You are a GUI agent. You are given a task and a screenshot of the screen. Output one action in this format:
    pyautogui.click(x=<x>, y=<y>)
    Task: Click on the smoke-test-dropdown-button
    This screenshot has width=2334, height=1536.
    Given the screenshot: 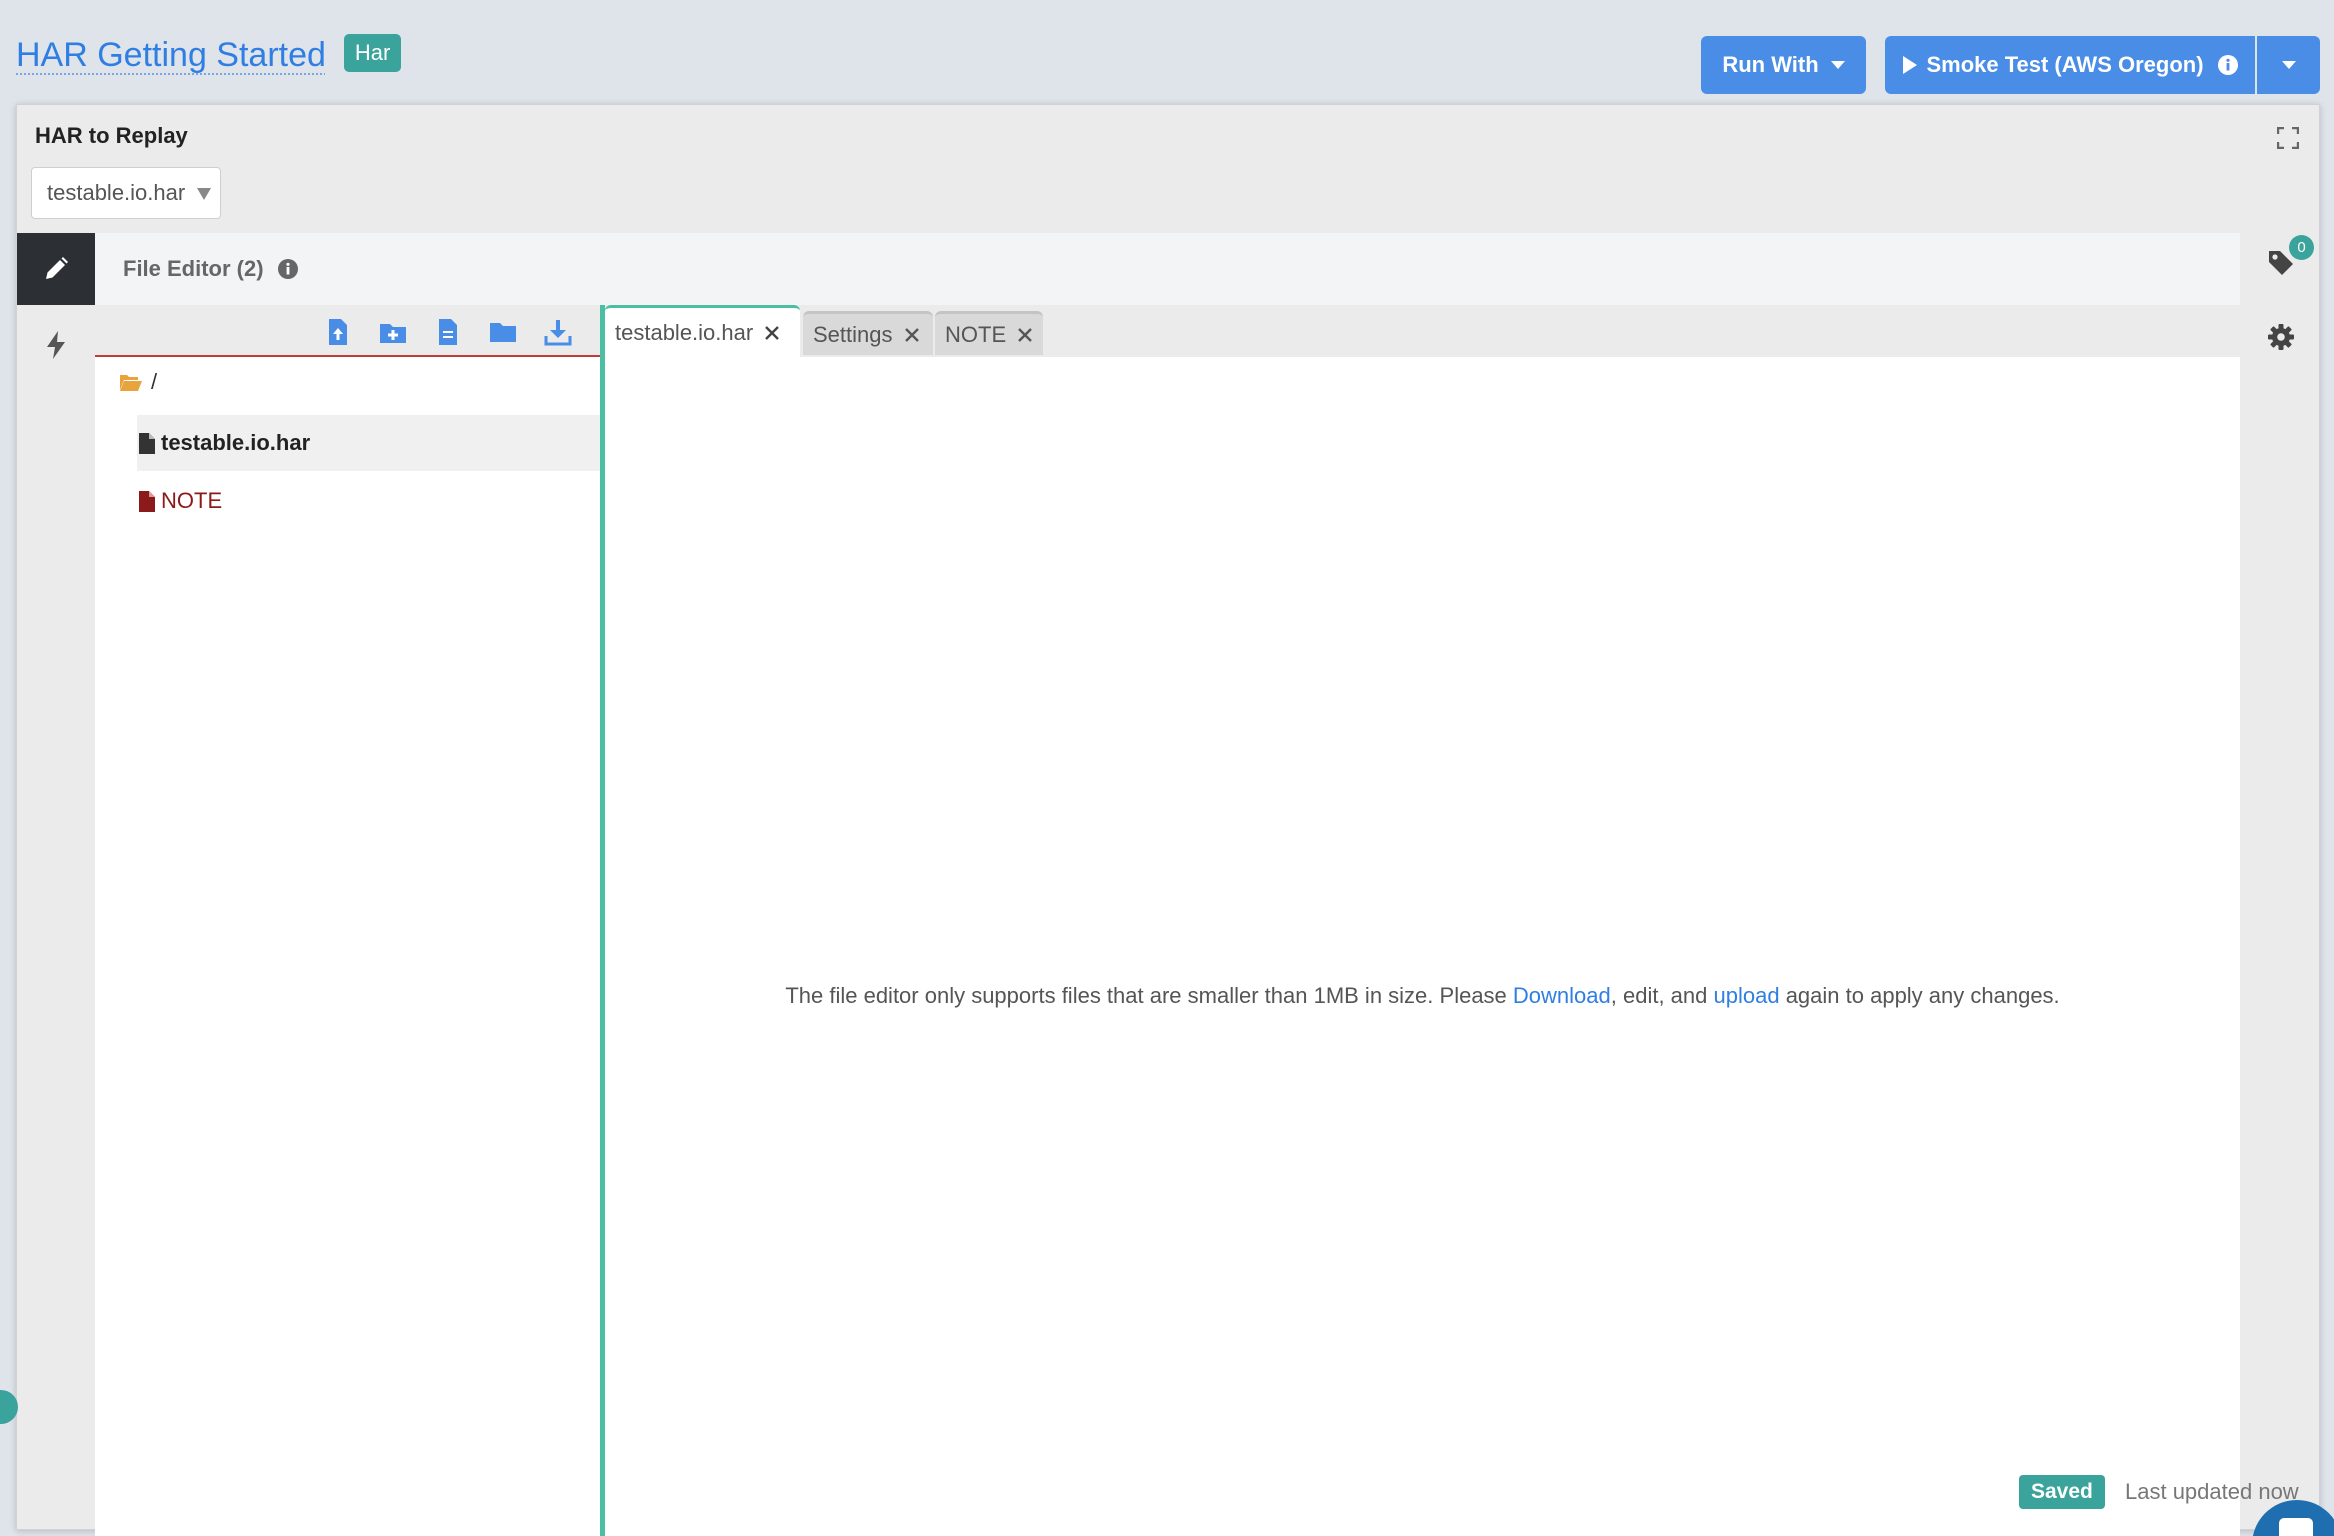 What is the action you would take?
    pyautogui.click(x=2288, y=65)
    